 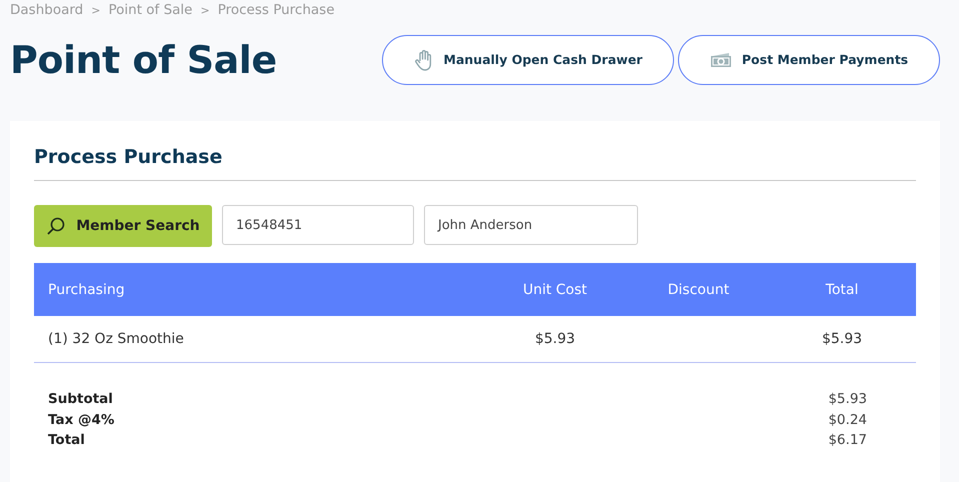 What do you see at coordinates (424, 59) in the screenshot?
I see `hand-icon` at bounding box center [424, 59].